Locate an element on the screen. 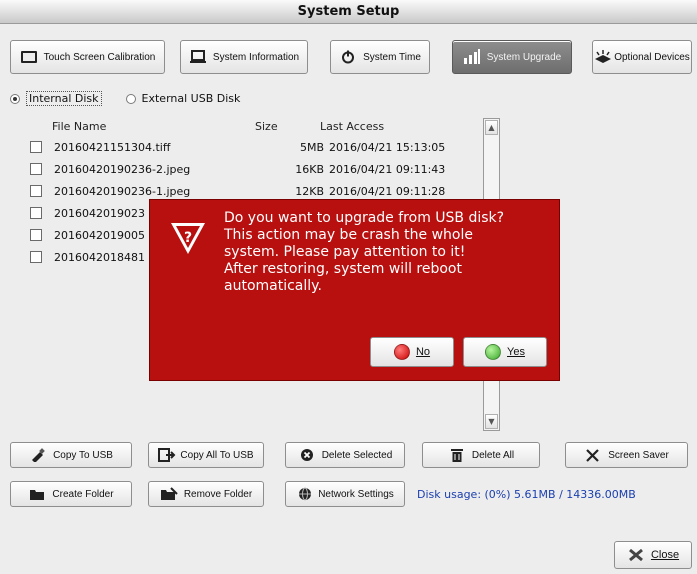 The height and width of the screenshot is (574, 697). file-last-access: 2016/04/21 15:13:05 is located at coordinates (387, 147).